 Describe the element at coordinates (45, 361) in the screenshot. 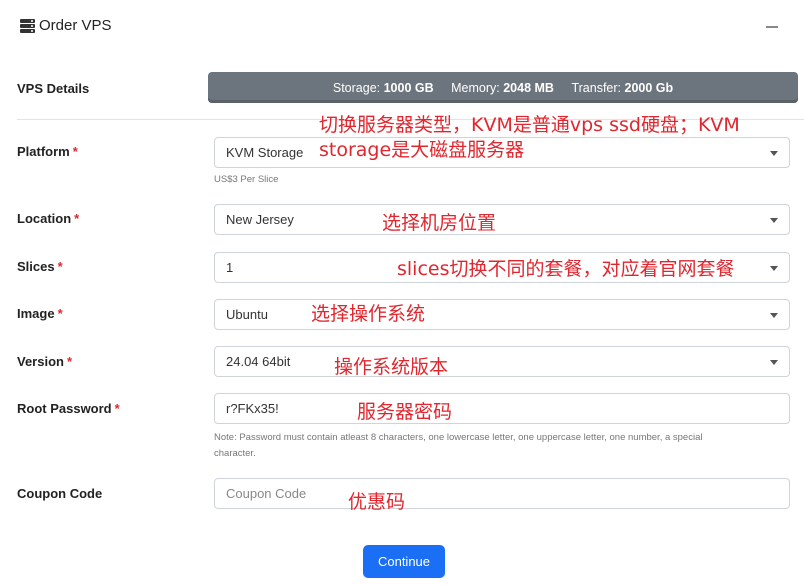

I see `version-label: Version *` at that location.